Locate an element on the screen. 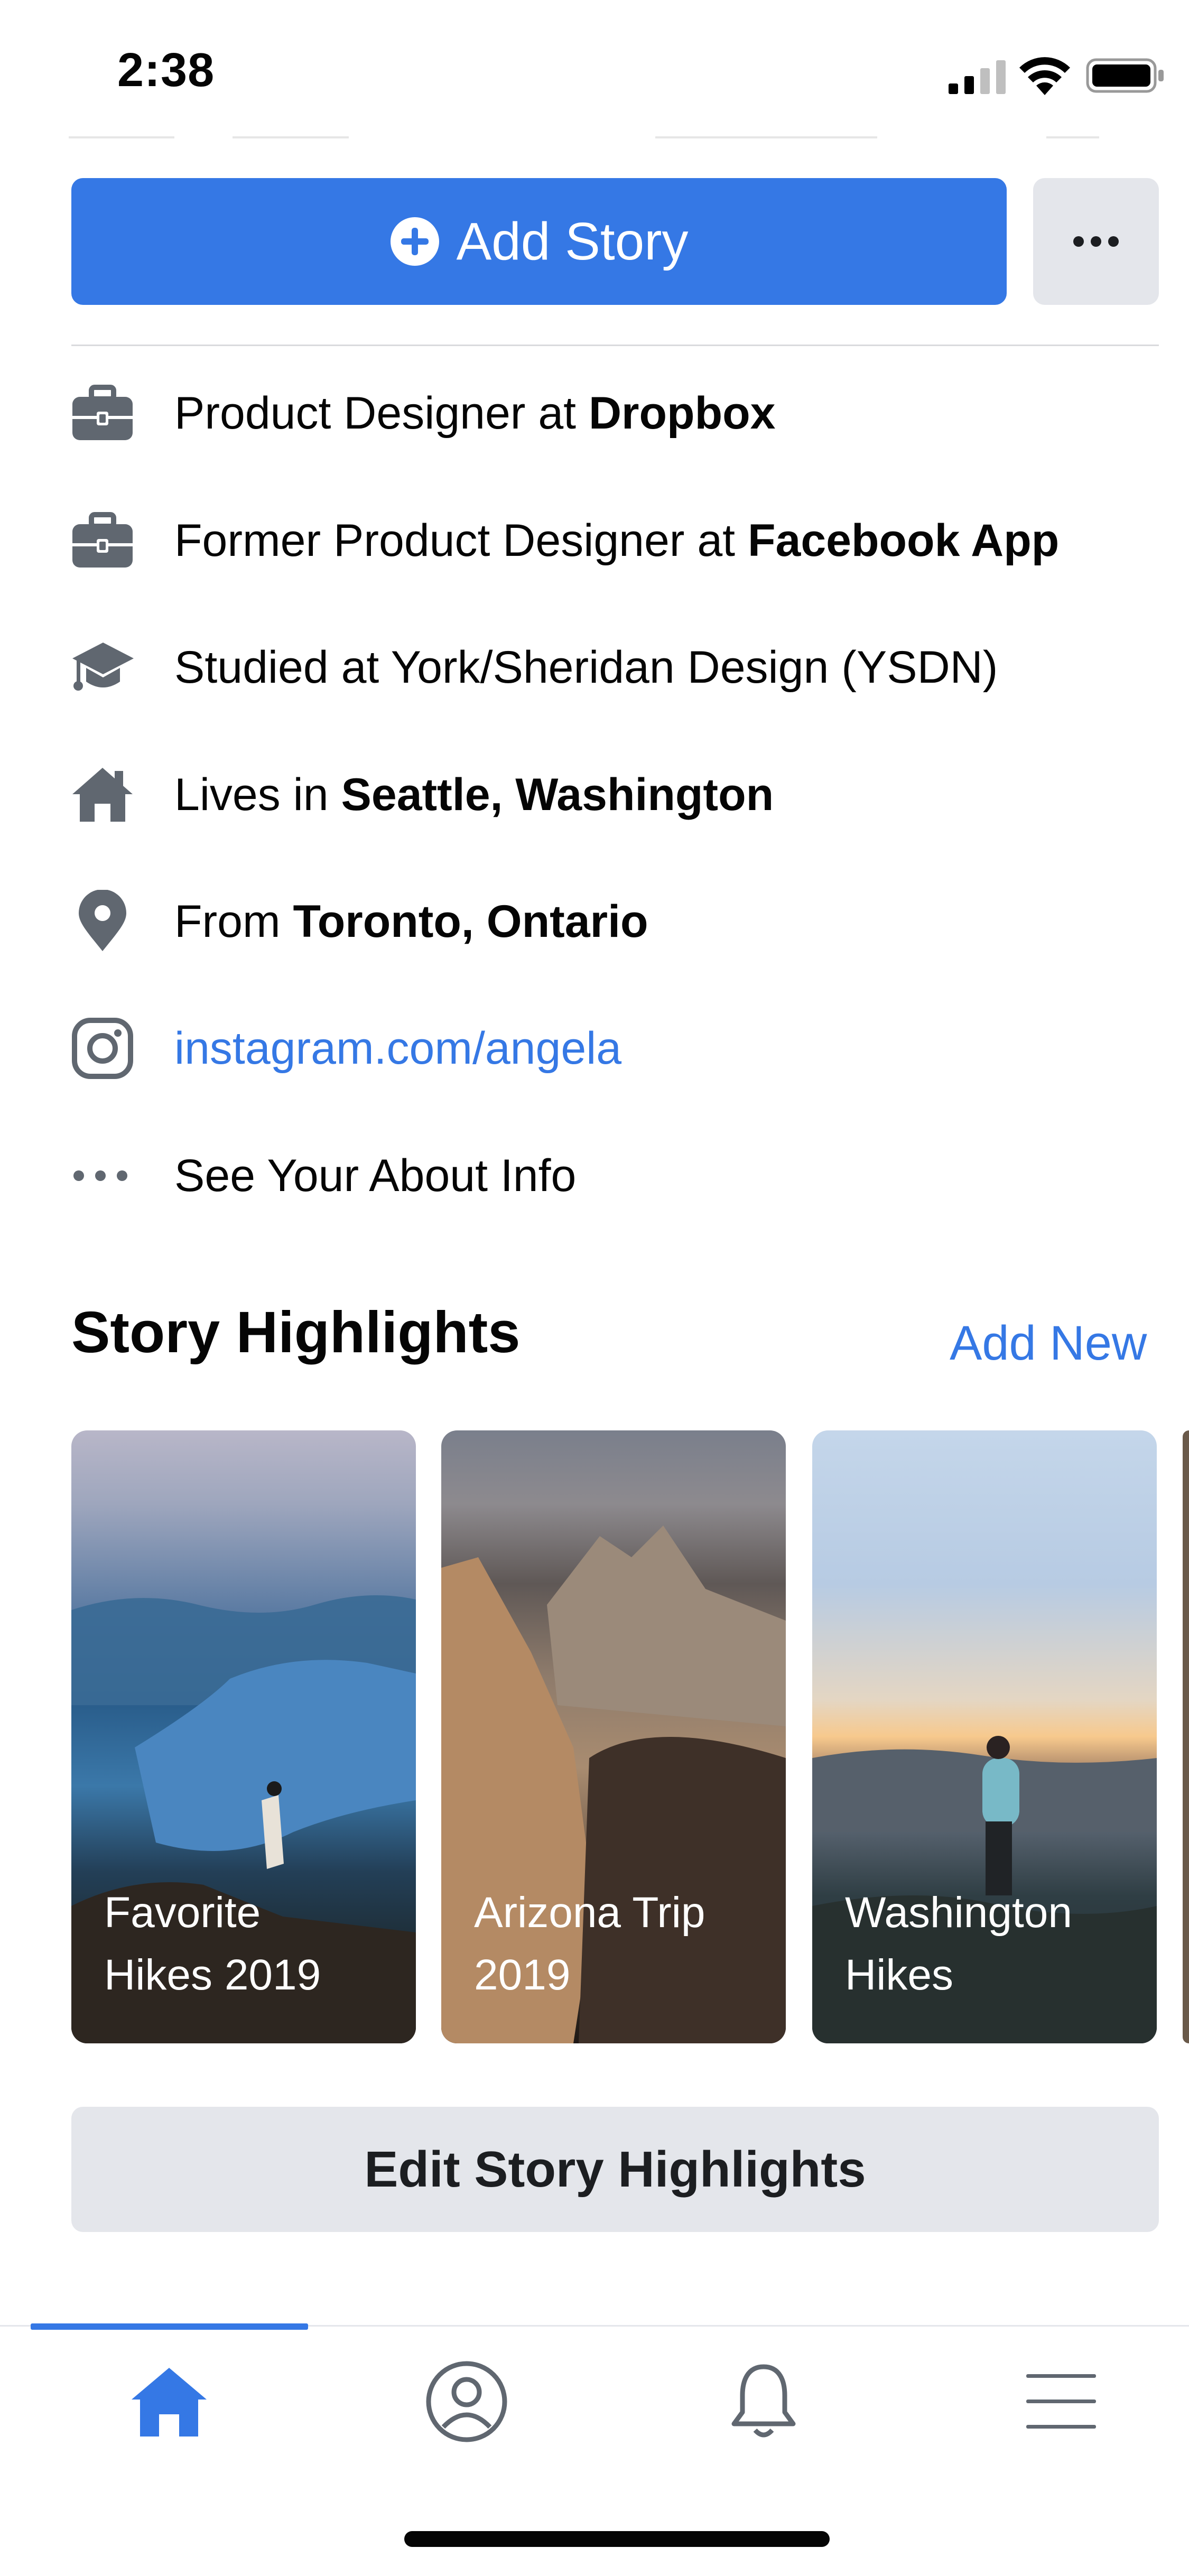 Image resolution: width=1189 pixels, height=2576 pixels. info-text-bold: Facebook App is located at coordinates (904, 540).